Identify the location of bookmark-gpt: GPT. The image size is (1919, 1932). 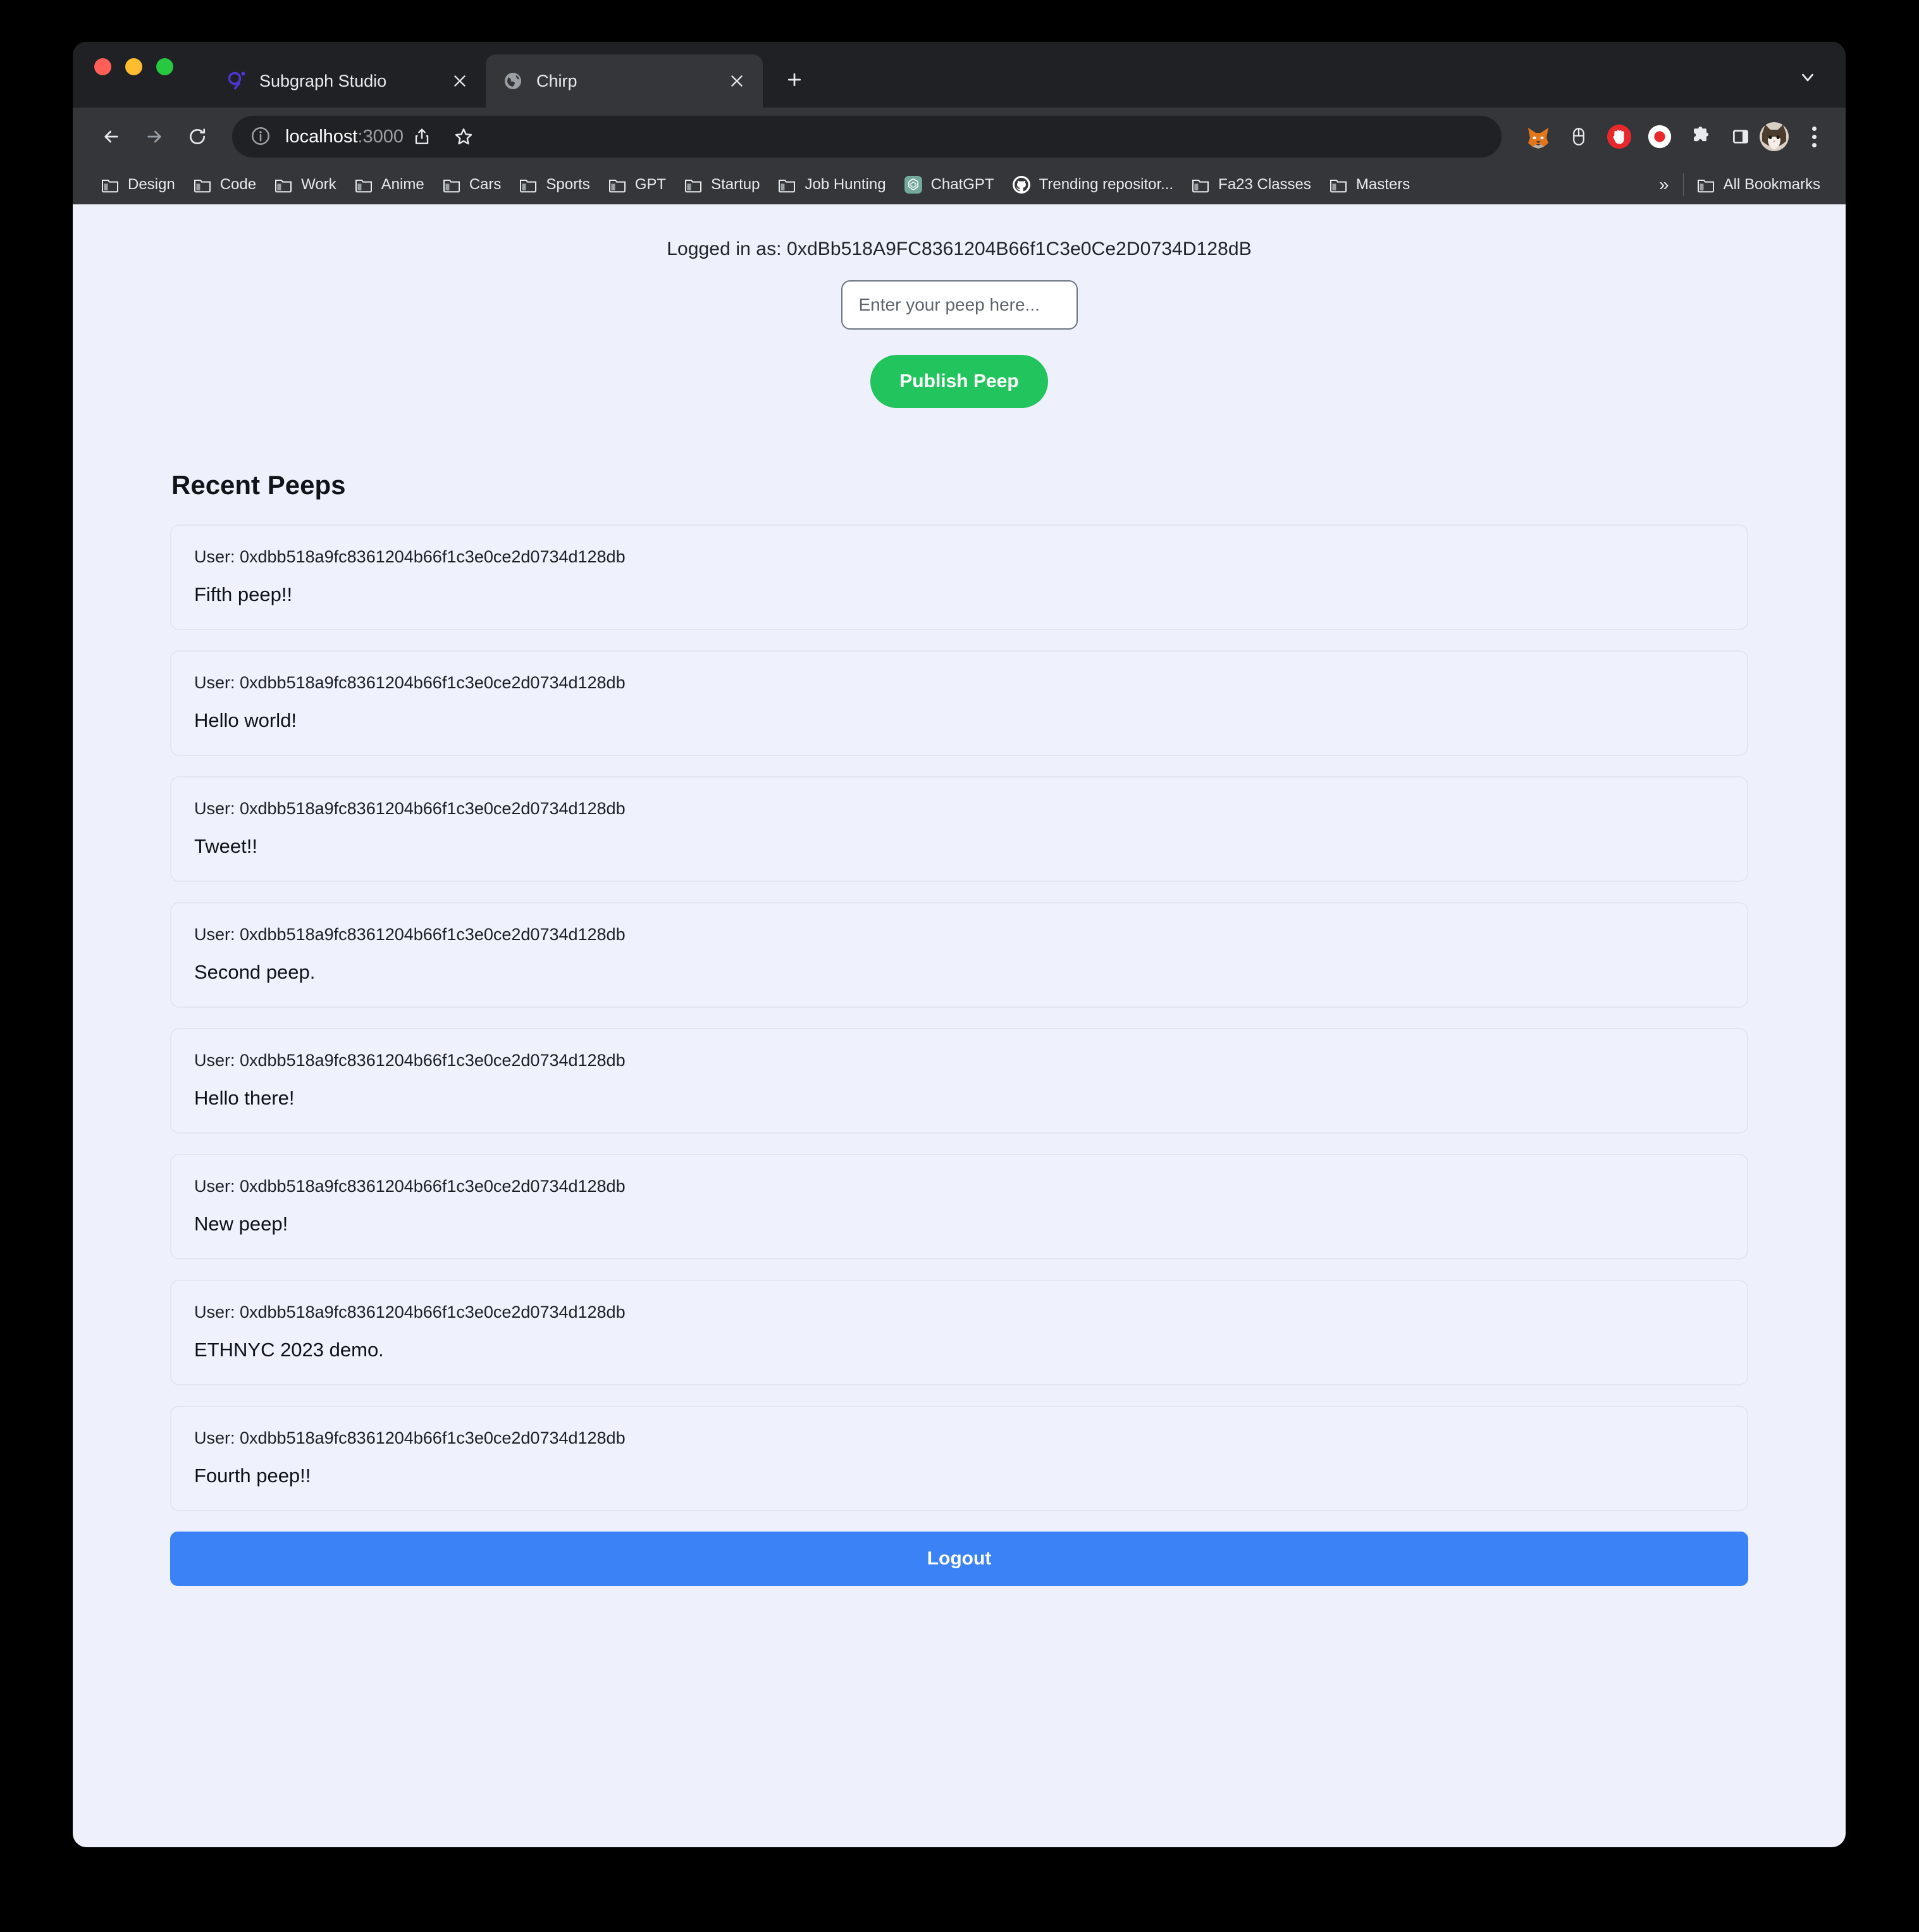
(637, 184).